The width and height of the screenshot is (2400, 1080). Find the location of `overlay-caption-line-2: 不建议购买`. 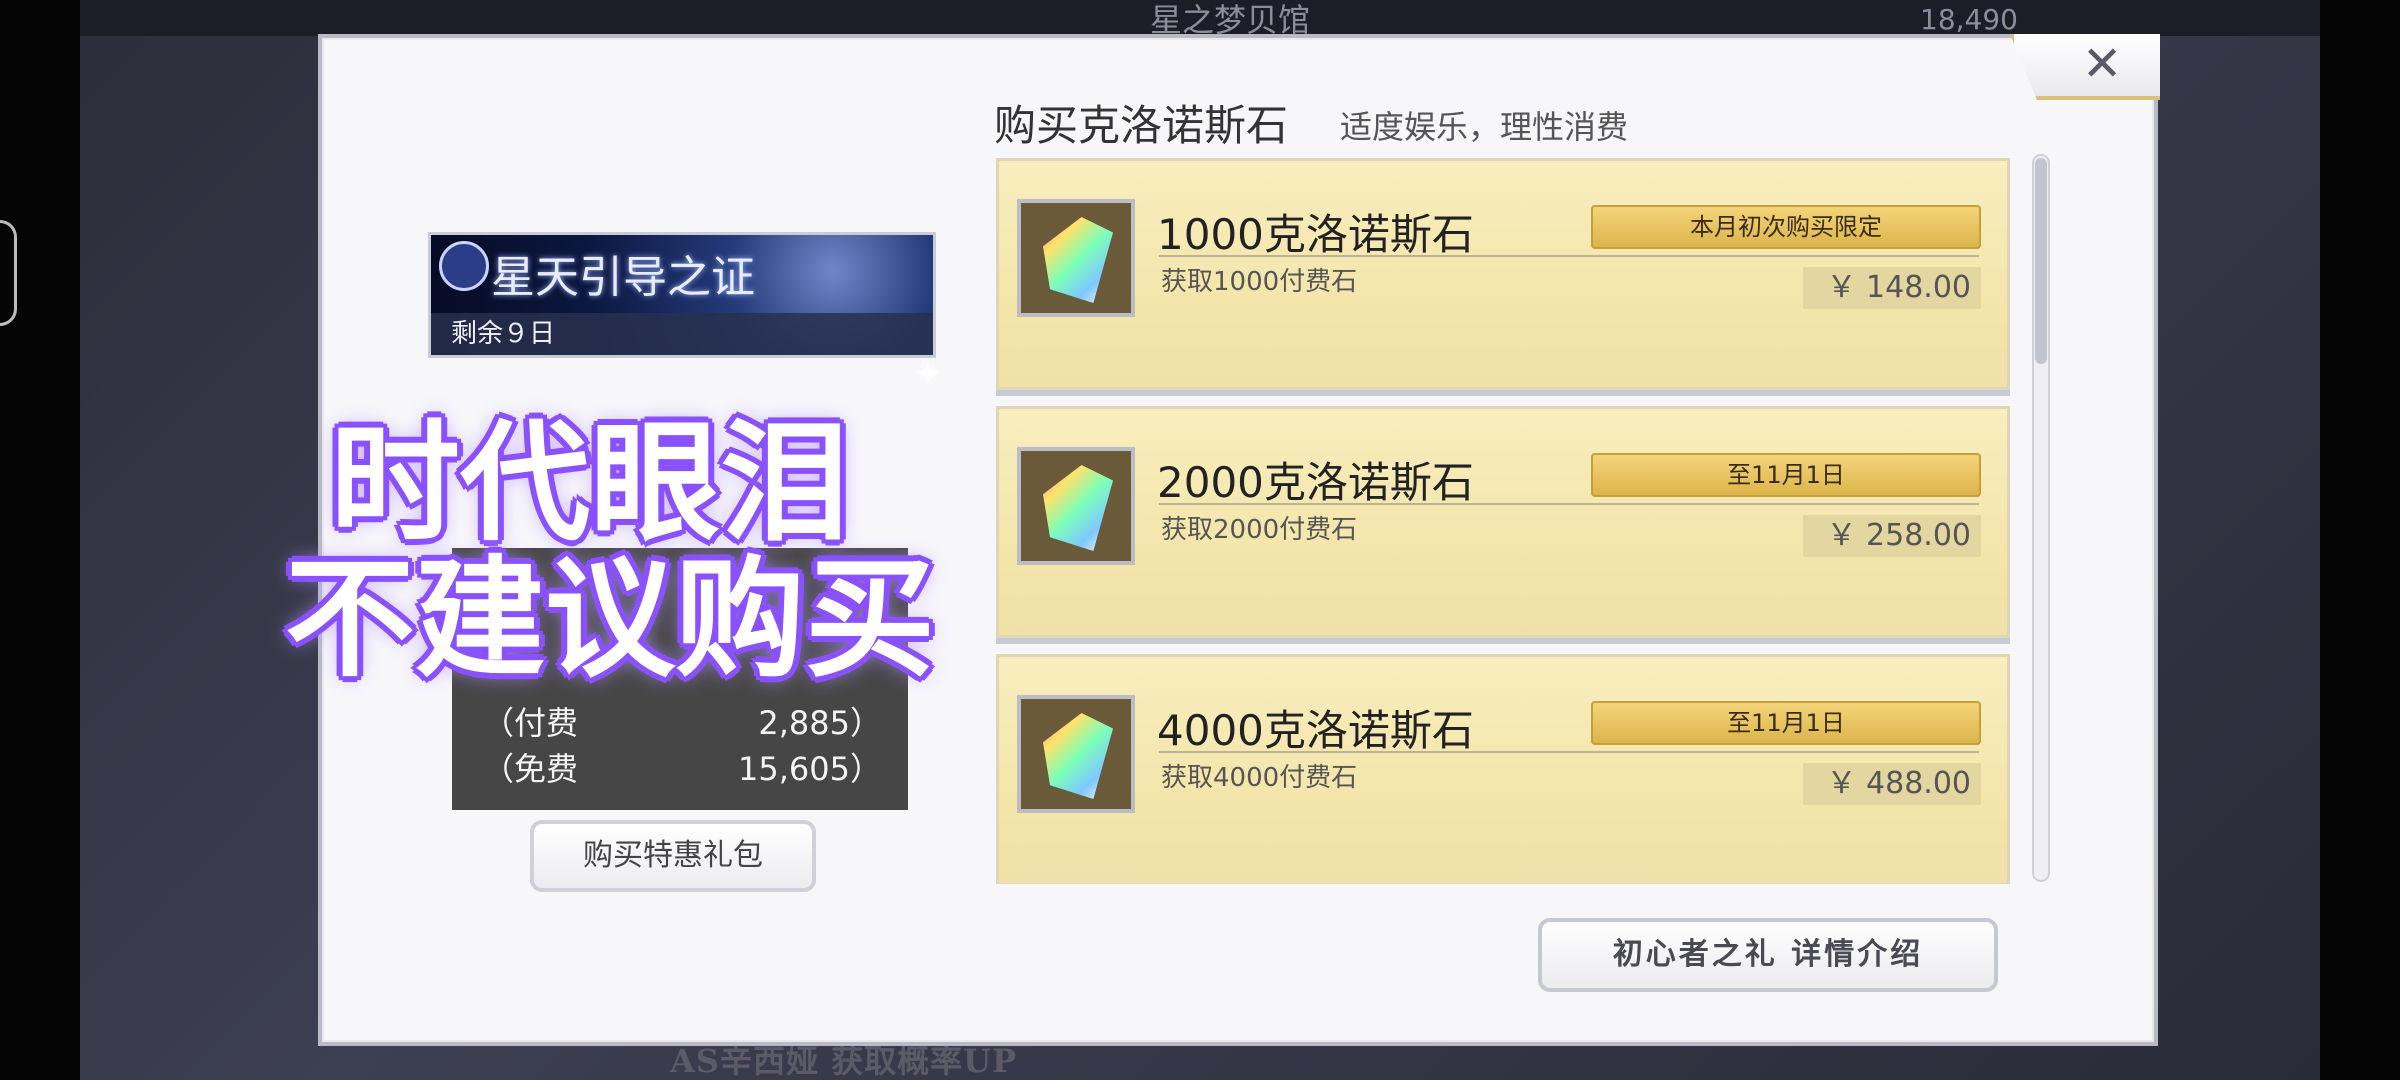

overlay-caption-line-2: 不建议购买 is located at coordinates (609, 619).